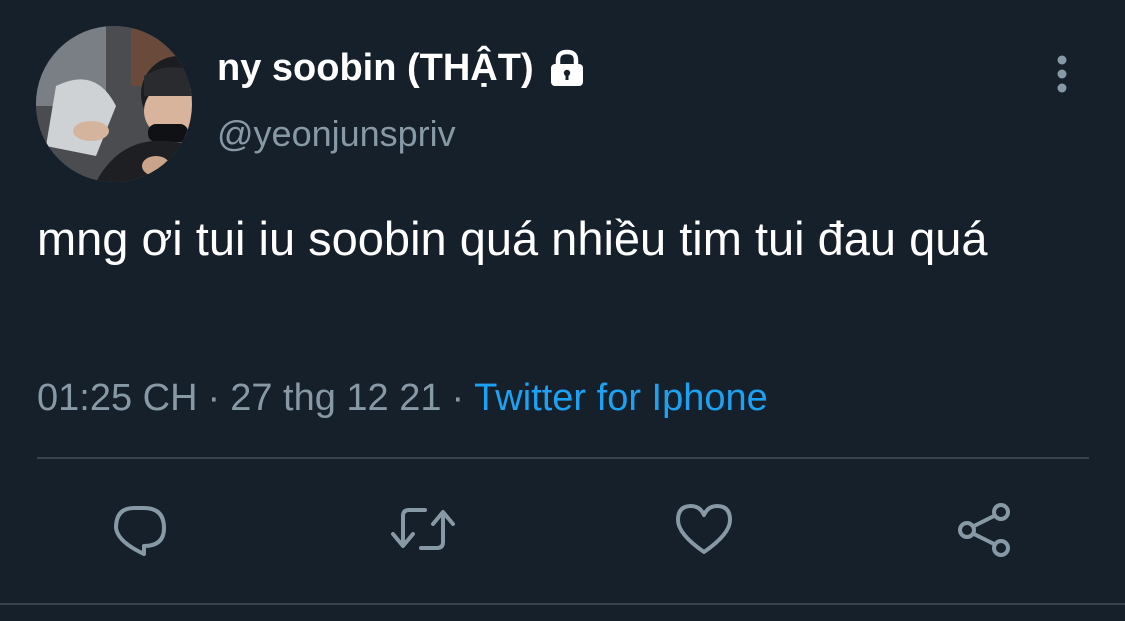  Describe the element at coordinates (117, 398) in the screenshot. I see `tweet-time: 01:25 CH` at that location.